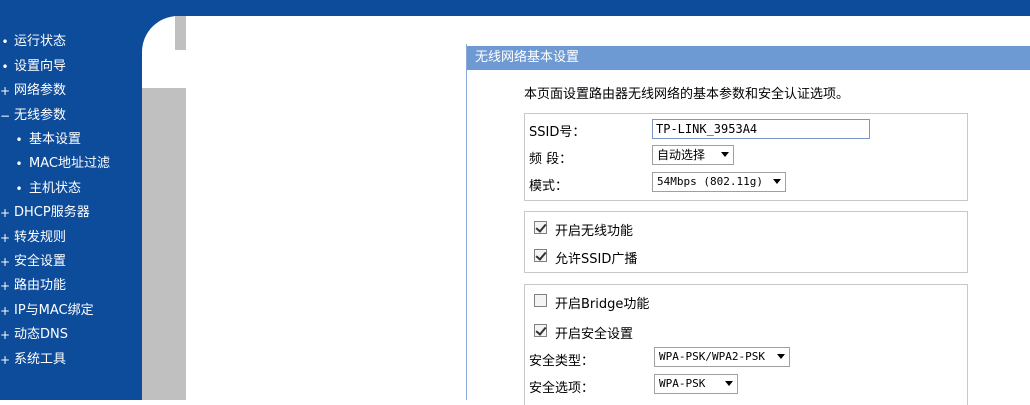 Image resolution: width=1030 pixels, height=405 pixels. What do you see at coordinates (71, 67) in the screenshot?
I see `sidebar-item-wizard: • 设置向导` at bounding box center [71, 67].